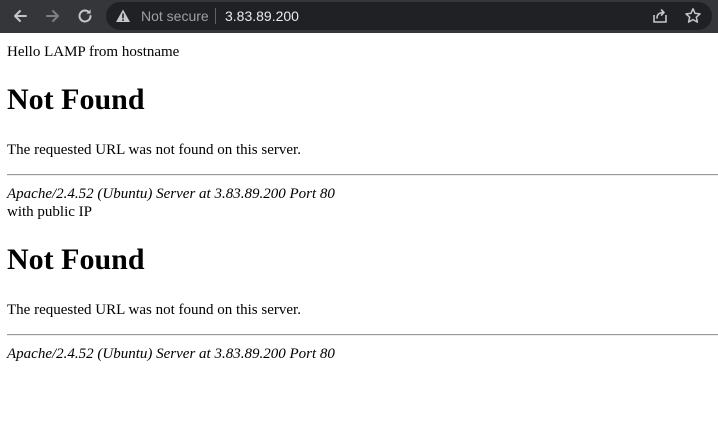 The image size is (718, 438). I want to click on back-arrow-icon, so click(20, 16).